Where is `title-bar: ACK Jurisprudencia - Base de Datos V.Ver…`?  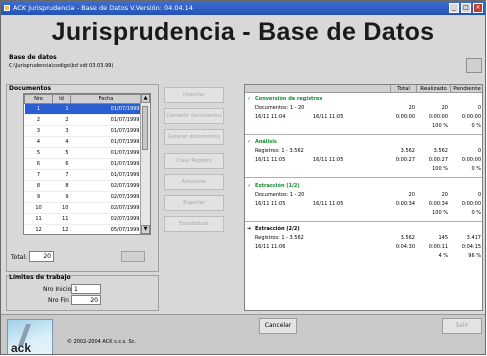
title-bar: ACK Jurisprudencia - Base de Datos V.Ver… is located at coordinates (243, 8).